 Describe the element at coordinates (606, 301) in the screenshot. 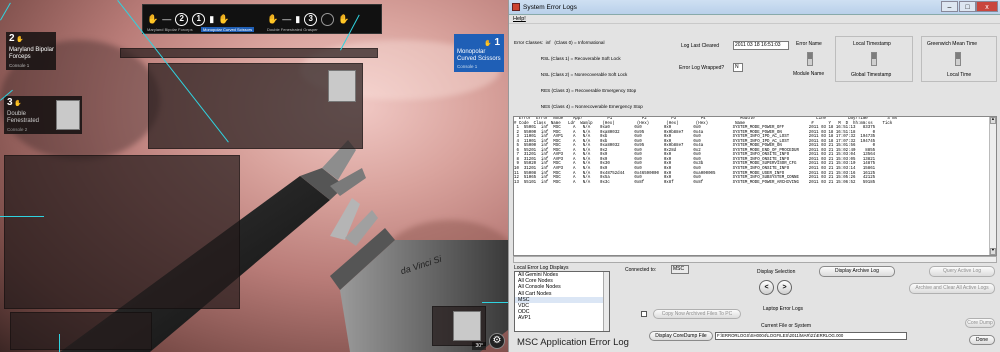

I see `listbox-scrollbar` at that location.